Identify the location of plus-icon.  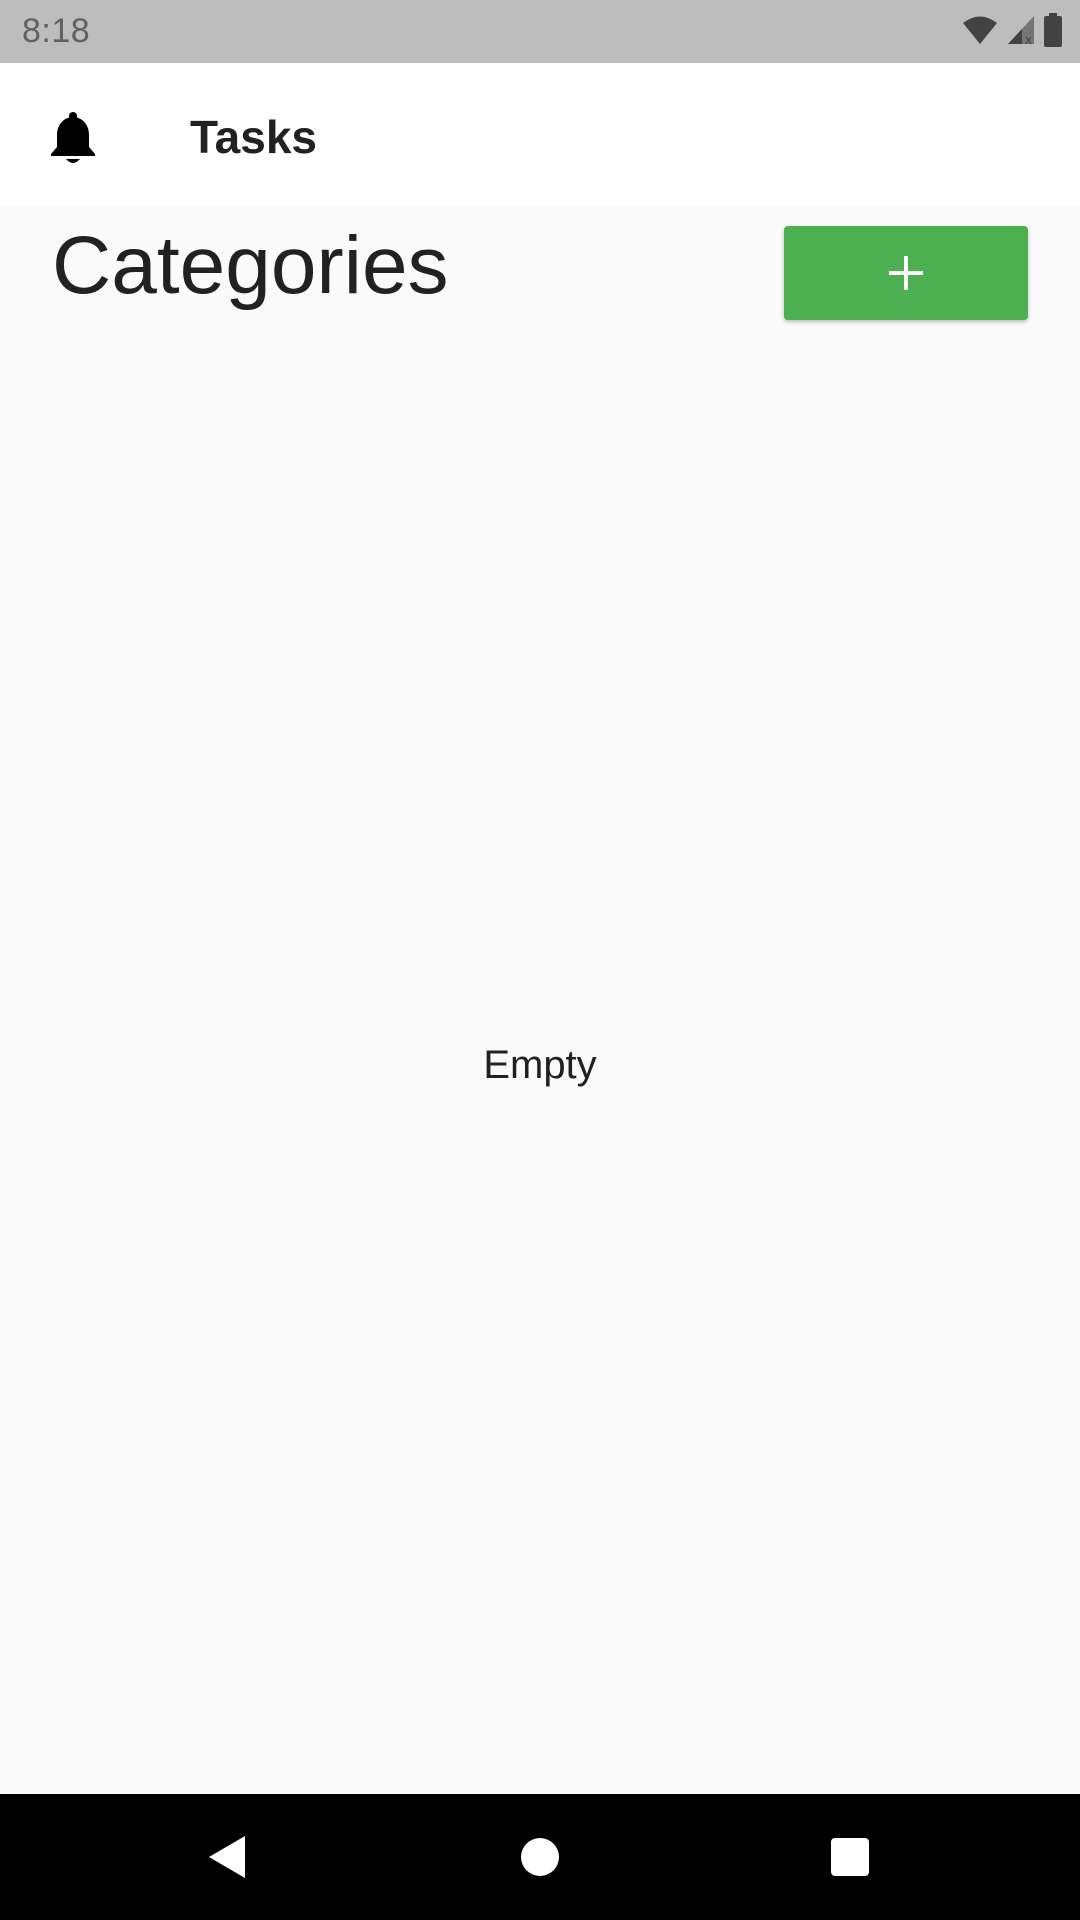
(906, 273).